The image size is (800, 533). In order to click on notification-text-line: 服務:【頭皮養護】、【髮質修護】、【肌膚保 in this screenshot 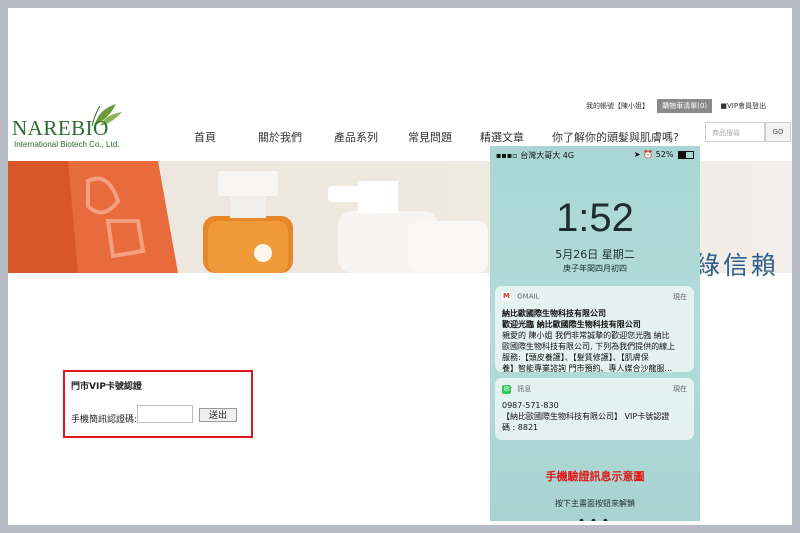, I will do `click(575, 357)`.